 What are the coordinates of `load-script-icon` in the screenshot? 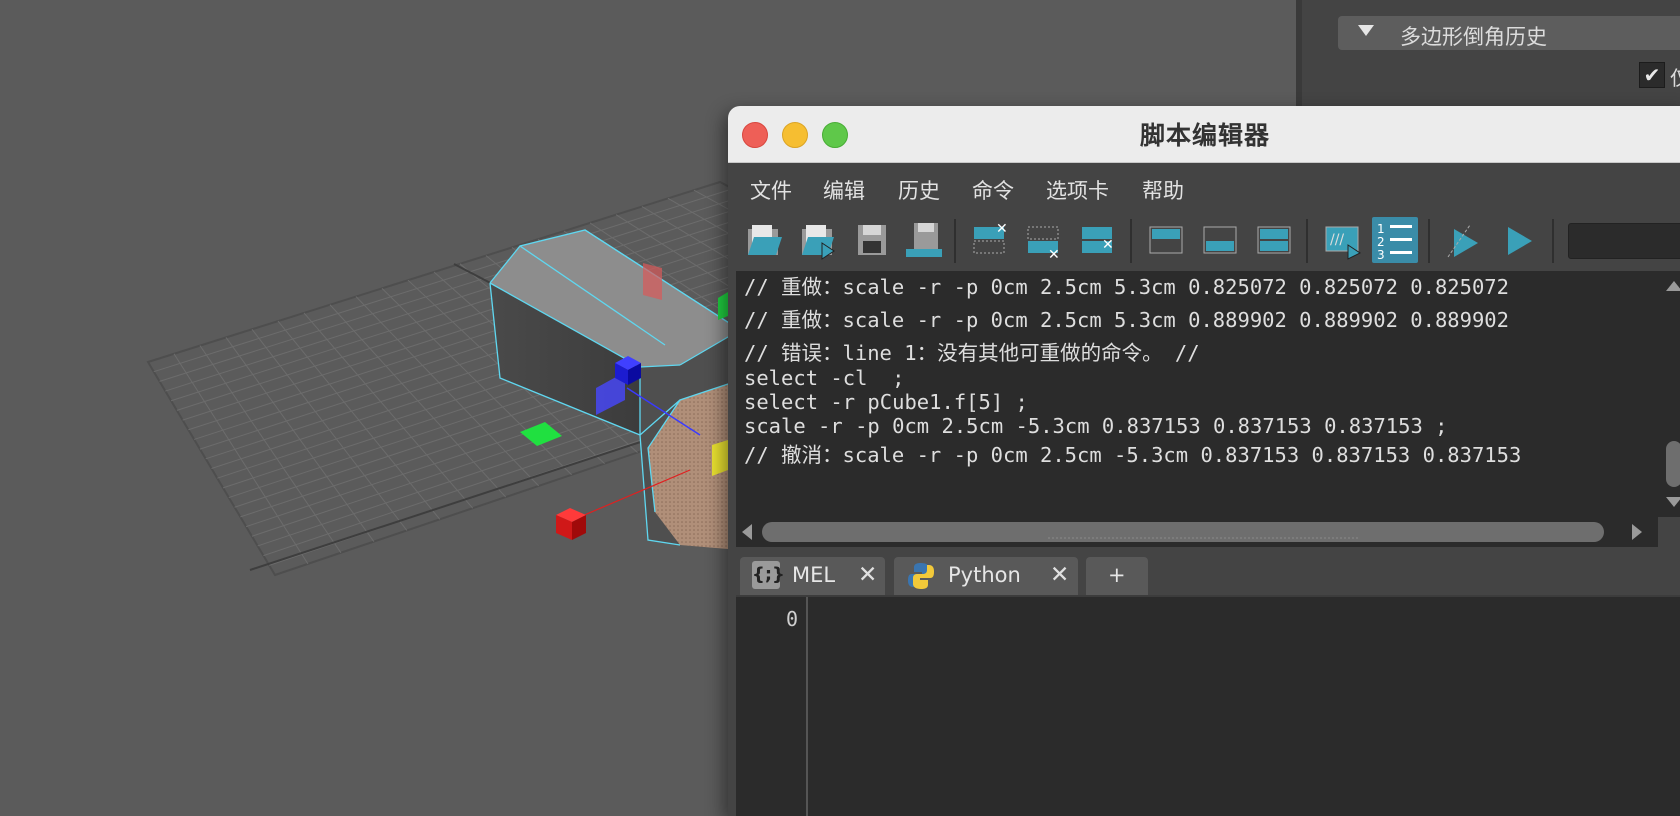 It's located at (764, 240).